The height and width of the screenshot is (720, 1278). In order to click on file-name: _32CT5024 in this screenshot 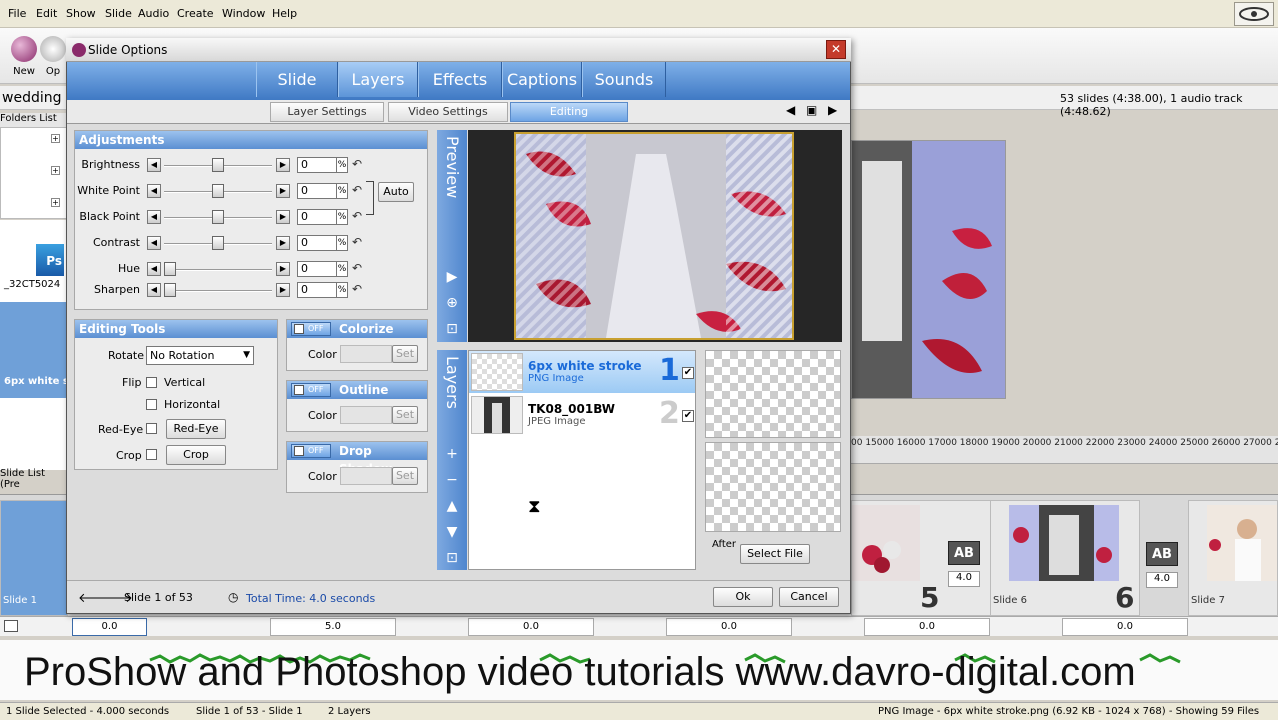, I will do `click(32, 284)`.